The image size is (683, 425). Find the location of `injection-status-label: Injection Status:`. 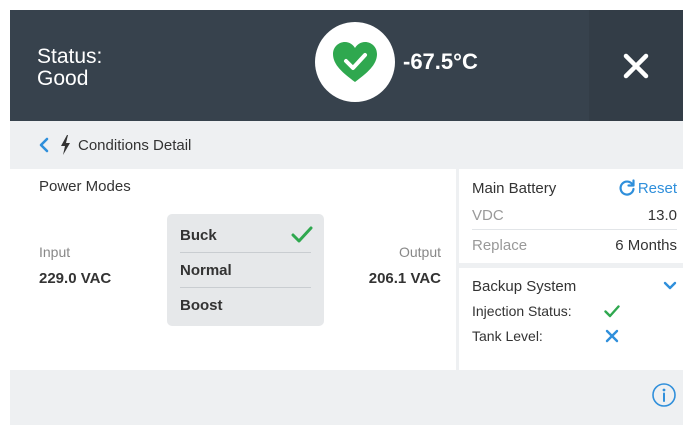

injection-status-label: Injection Status: is located at coordinates (522, 311).